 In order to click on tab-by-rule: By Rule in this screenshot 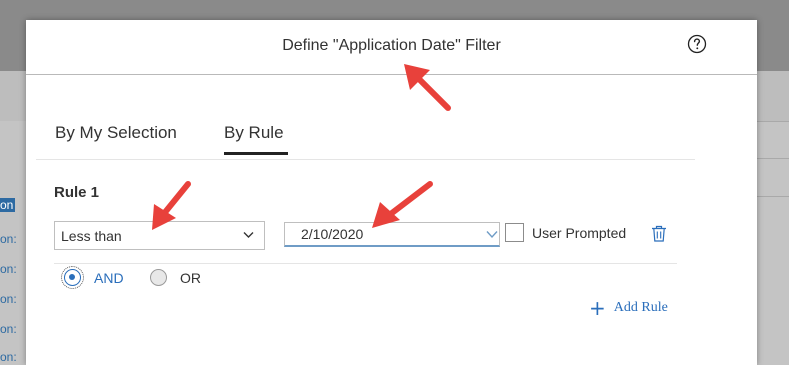, I will do `click(256, 139)`.